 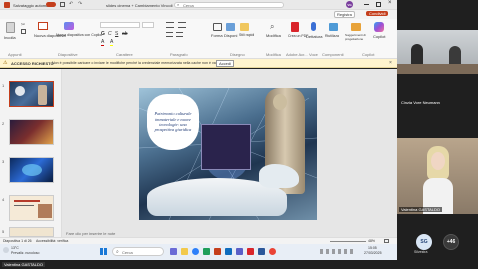 I want to click on create-pdf-icon, so click(x=295, y=27).